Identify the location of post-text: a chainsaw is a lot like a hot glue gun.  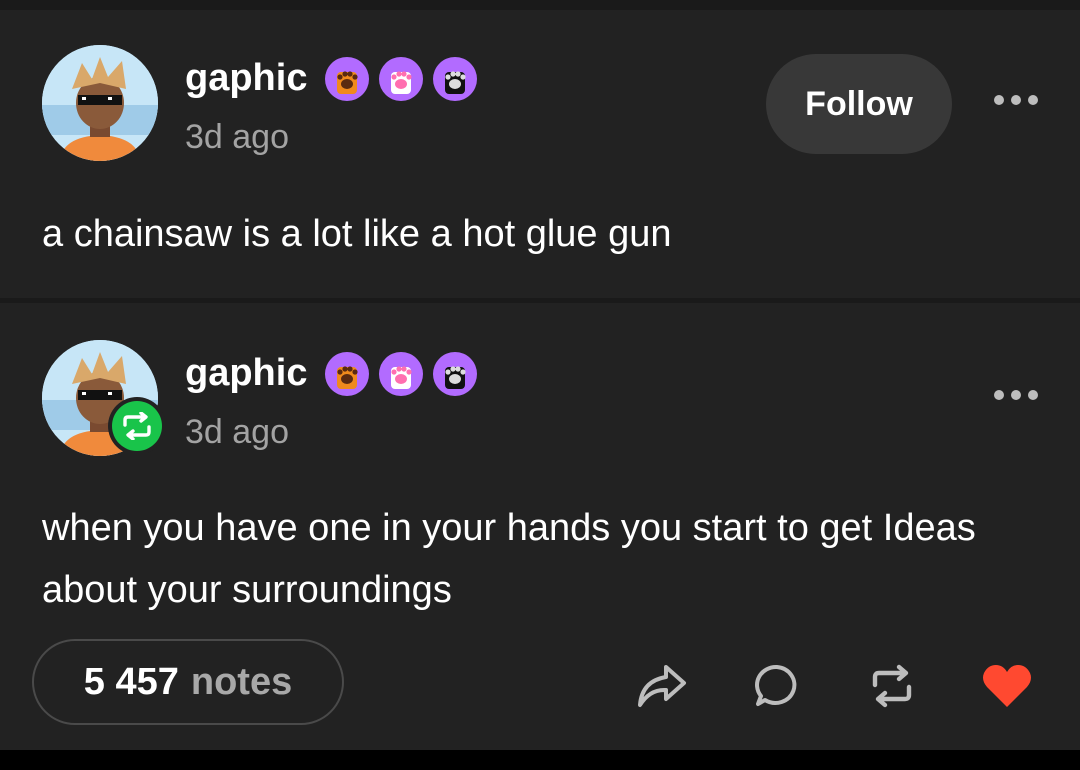
(357, 234).